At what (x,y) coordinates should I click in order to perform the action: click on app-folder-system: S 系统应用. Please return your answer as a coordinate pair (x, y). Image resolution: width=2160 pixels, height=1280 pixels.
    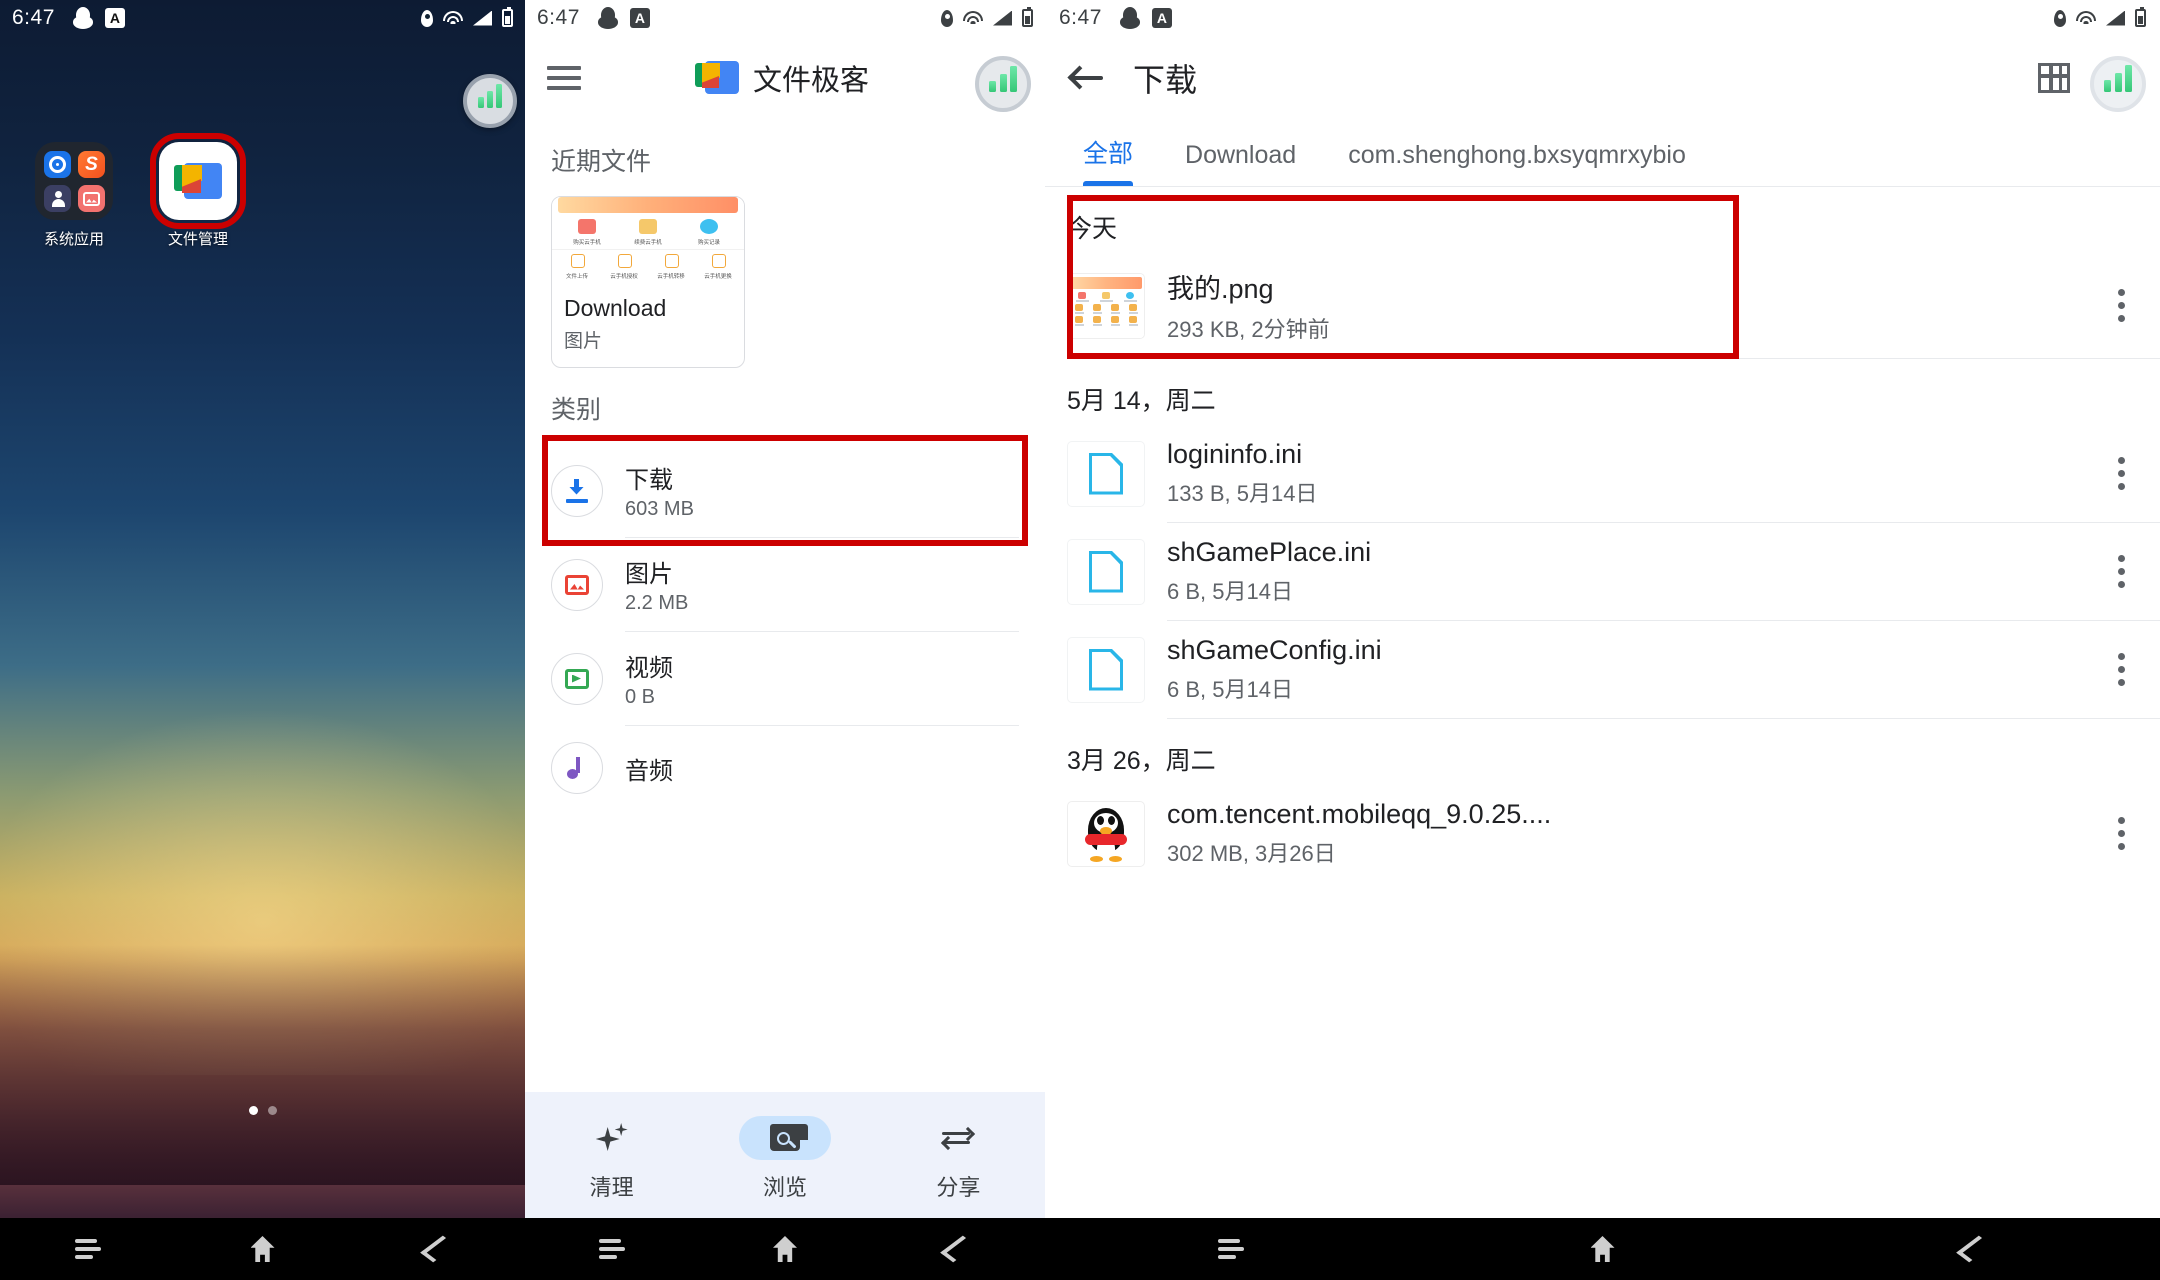
    Looking at the image, I should click on (74, 195).